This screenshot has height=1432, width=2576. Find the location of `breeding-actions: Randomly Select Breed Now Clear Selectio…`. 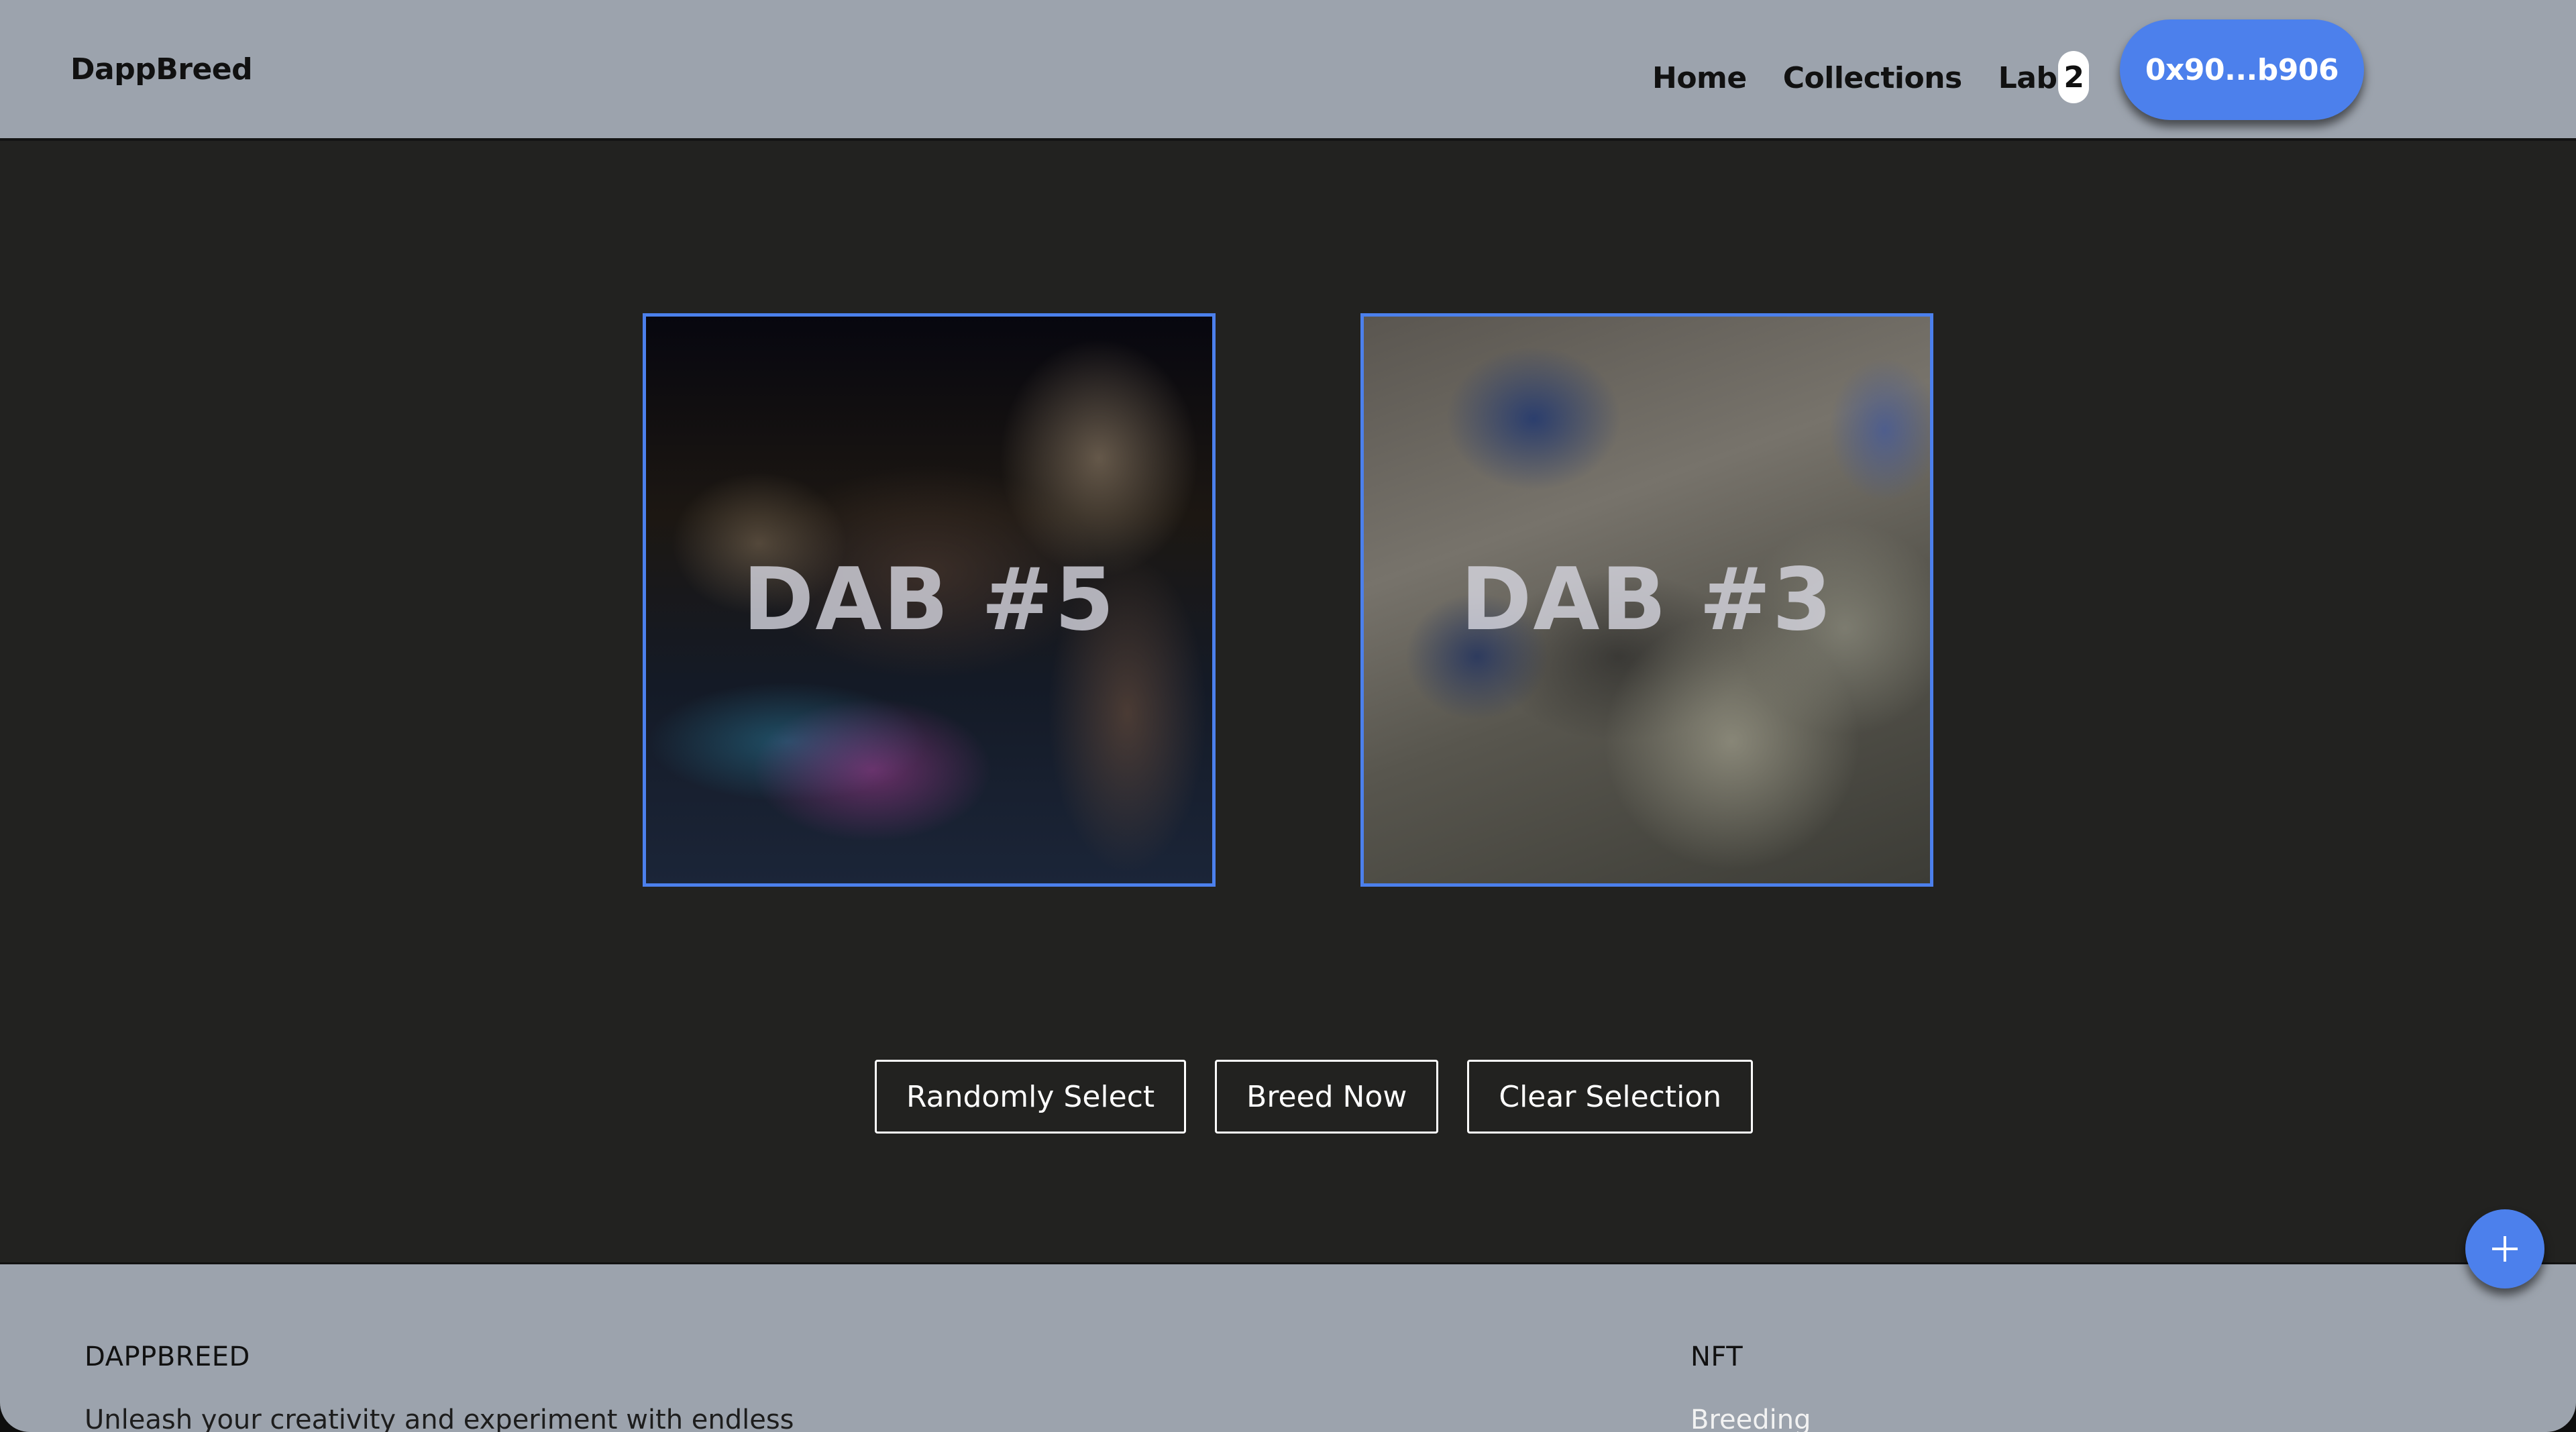

breeding-actions: Randomly Select Breed Now Clear Selectio… is located at coordinates (1314, 1097).